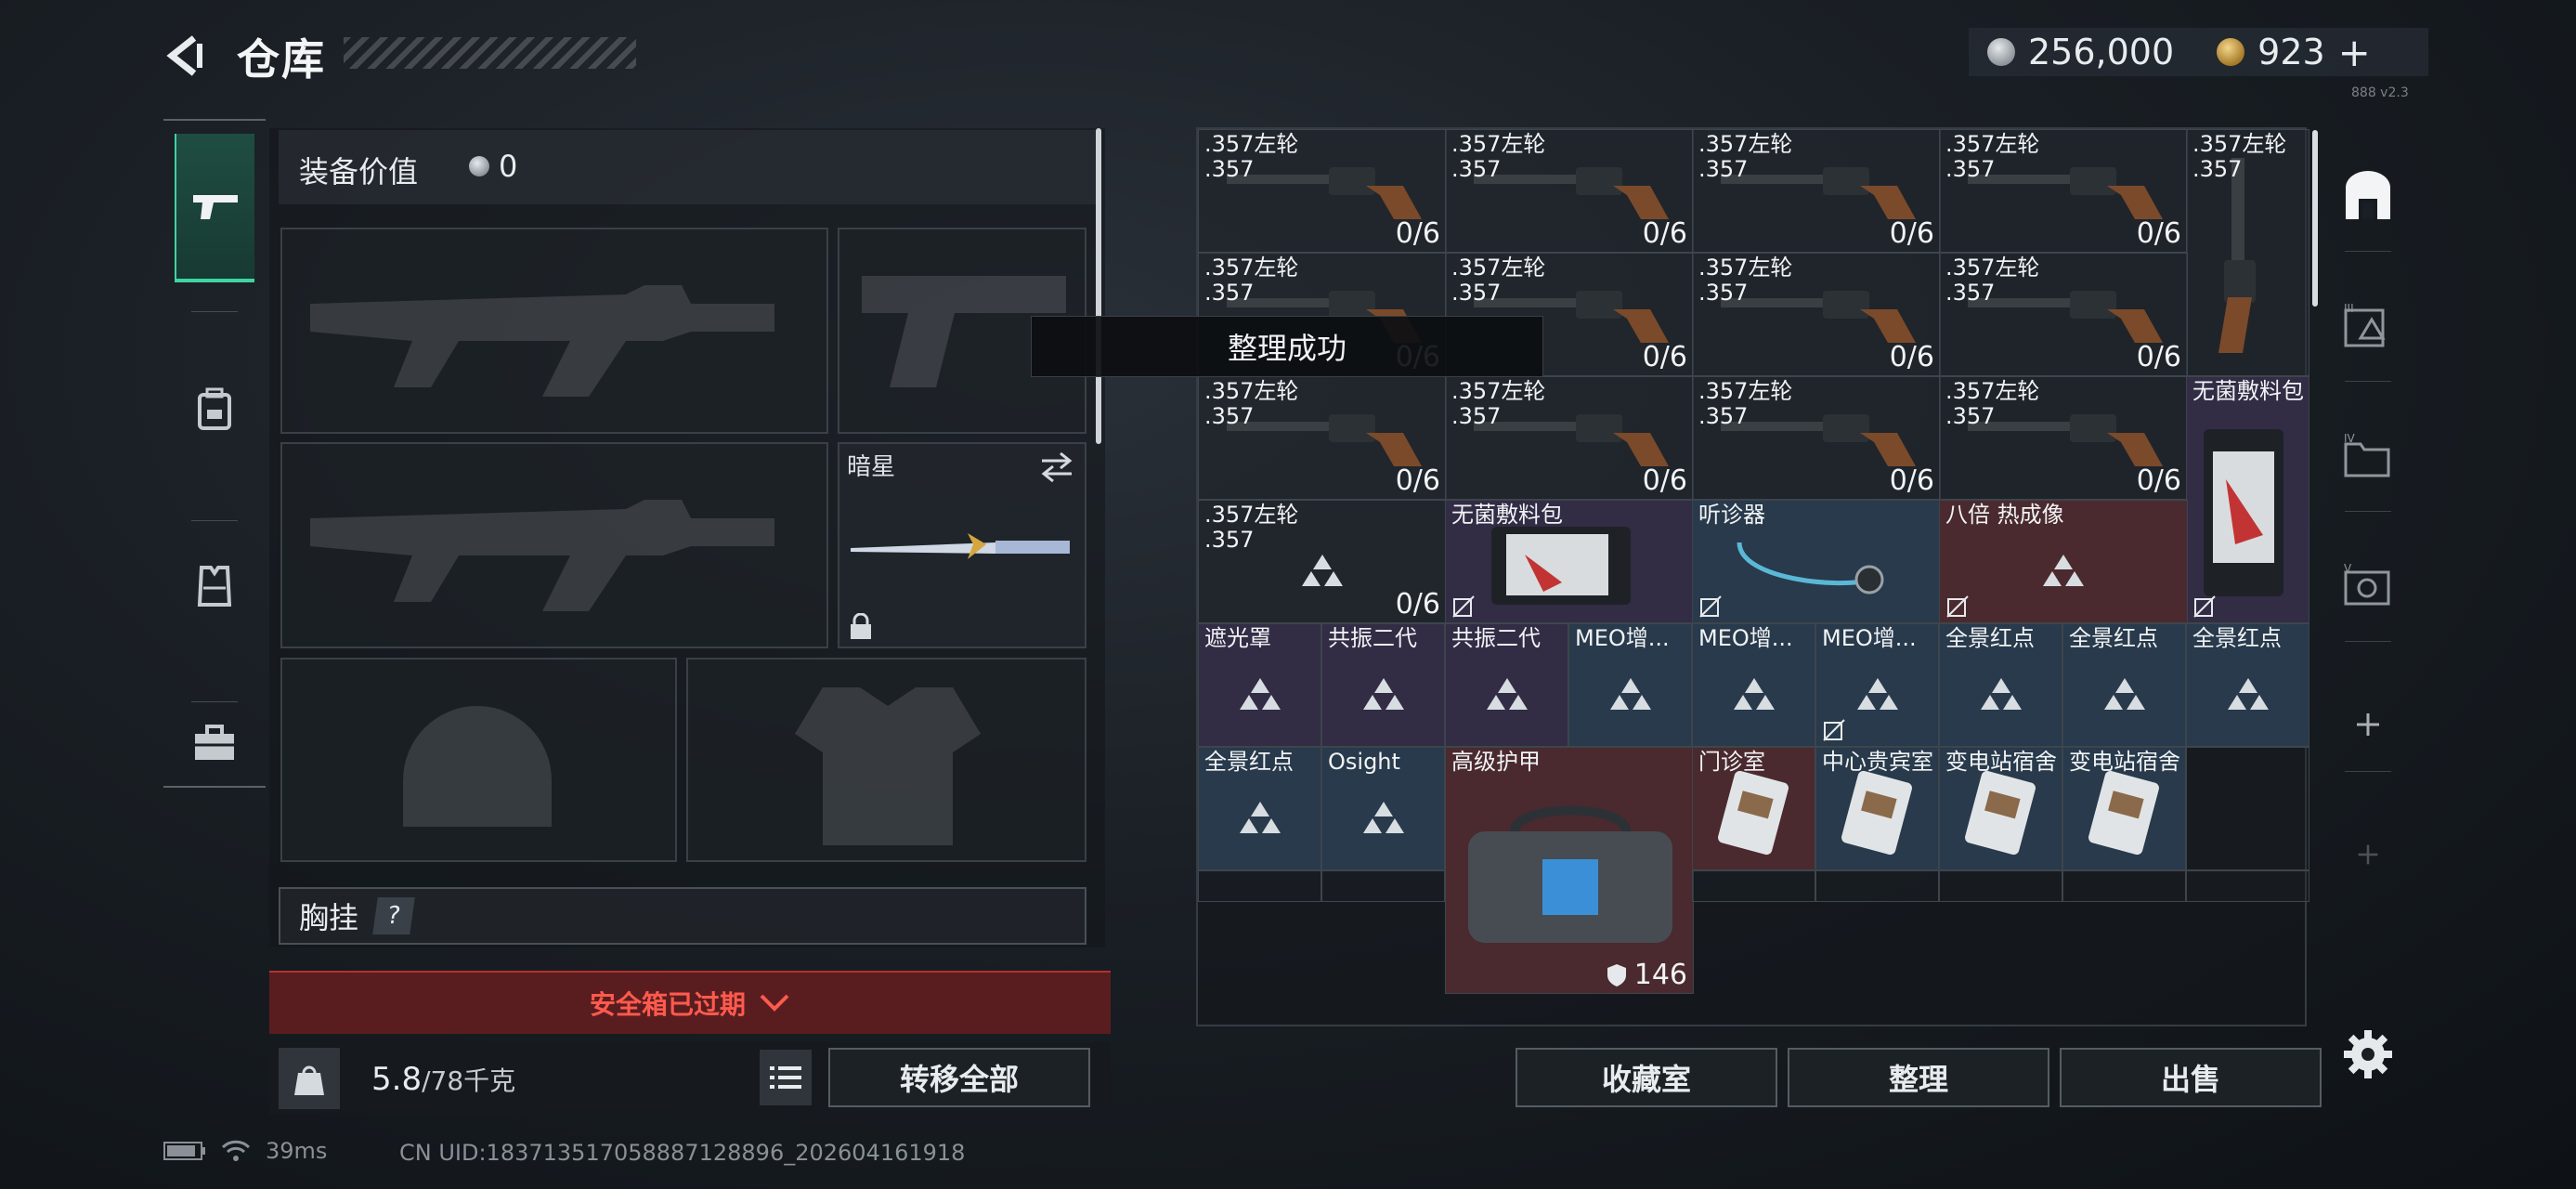  What do you see at coordinates (2365, 324) in the screenshot?
I see `storage-tier-3-icon: III` at bounding box center [2365, 324].